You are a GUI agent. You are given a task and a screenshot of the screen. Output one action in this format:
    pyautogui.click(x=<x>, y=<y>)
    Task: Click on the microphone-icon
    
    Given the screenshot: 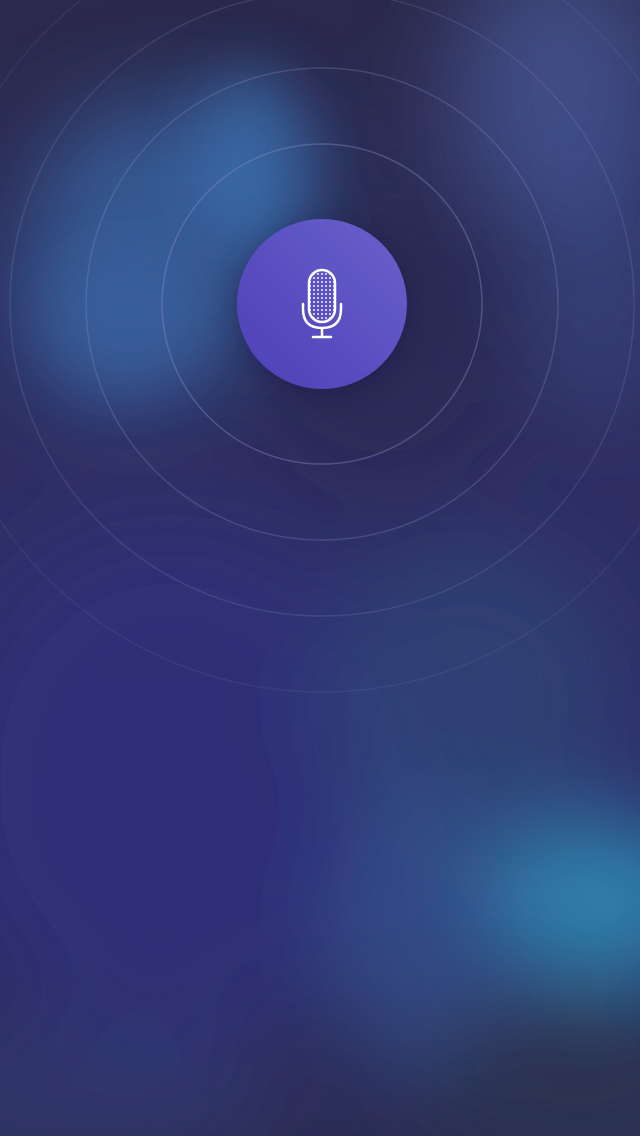 What is the action you would take?
    pyautogui.click(x=322, y=303)
    